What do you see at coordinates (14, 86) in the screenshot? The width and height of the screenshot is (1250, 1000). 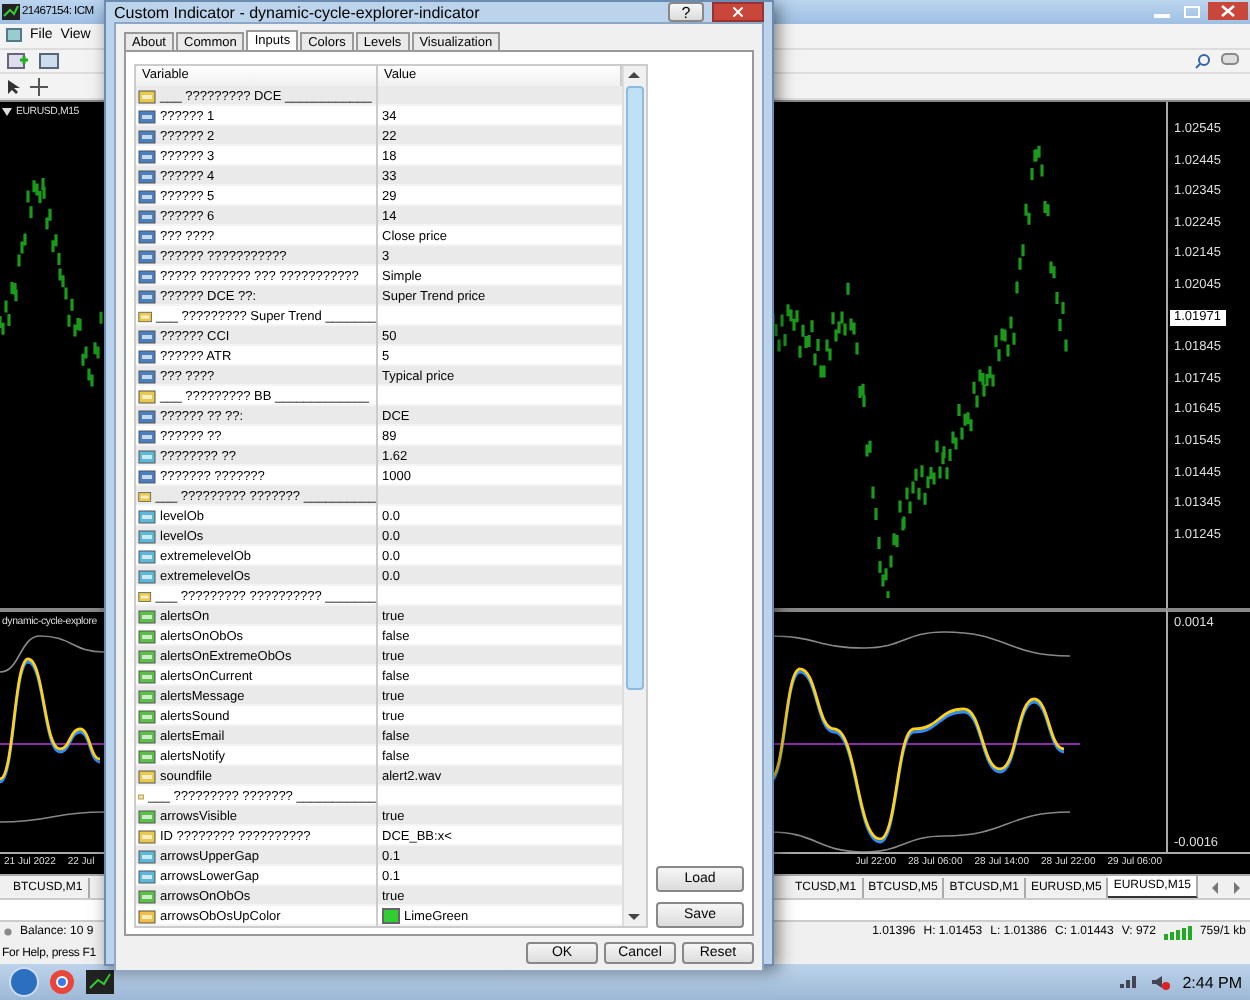 I see `cursor-icon` at bounding box center [14, 86].